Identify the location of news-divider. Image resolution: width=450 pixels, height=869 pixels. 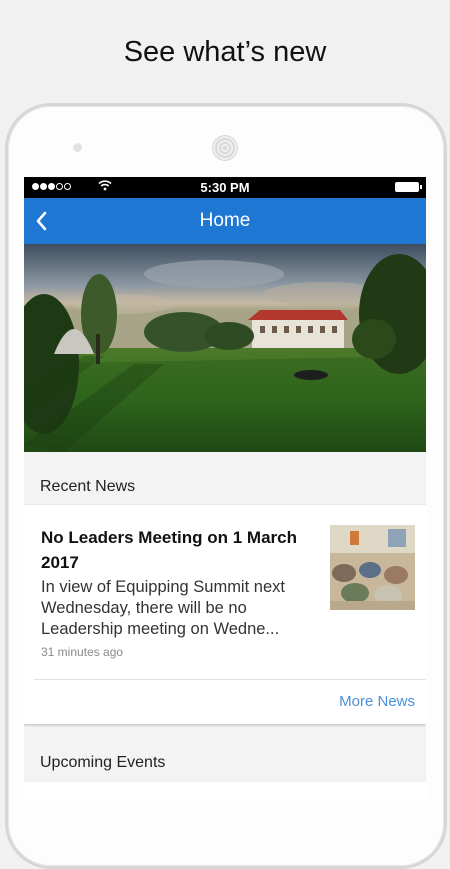
(230, 679).